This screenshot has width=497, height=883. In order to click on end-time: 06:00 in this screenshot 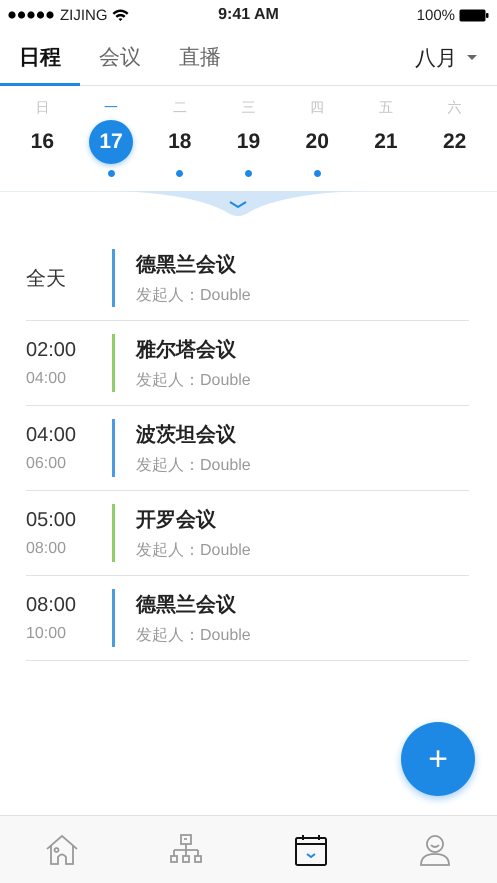, I will do `click(47, 463)`.